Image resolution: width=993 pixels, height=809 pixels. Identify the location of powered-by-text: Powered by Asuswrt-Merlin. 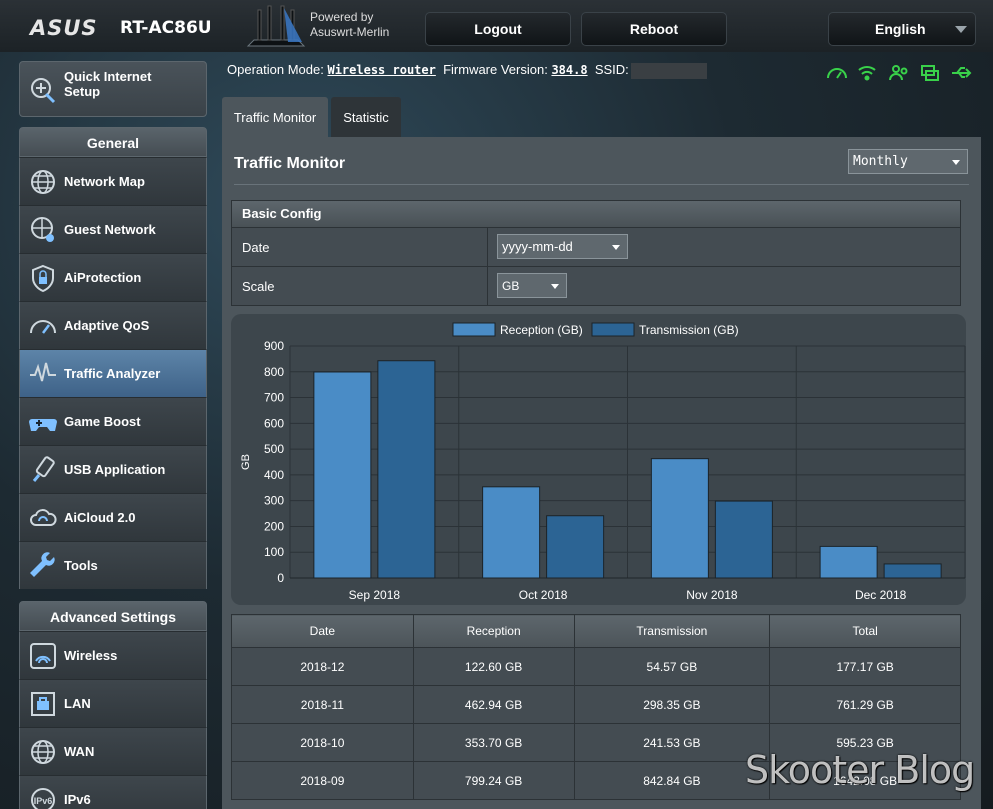
(349, 25).